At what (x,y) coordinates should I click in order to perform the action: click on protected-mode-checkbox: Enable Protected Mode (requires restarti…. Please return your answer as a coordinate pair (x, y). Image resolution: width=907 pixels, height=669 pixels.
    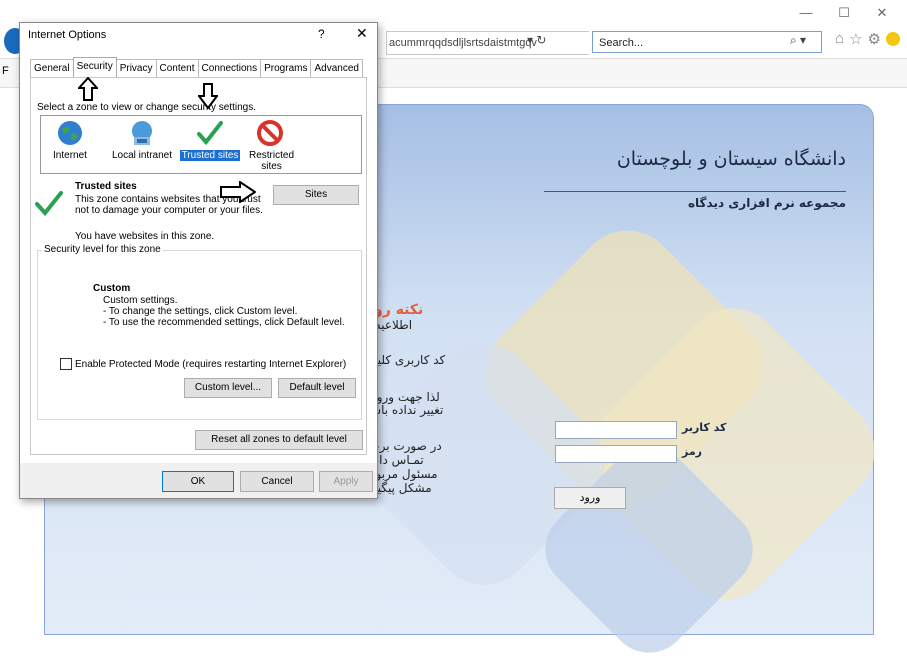
    Looking at the image, I should click on (203, 364).